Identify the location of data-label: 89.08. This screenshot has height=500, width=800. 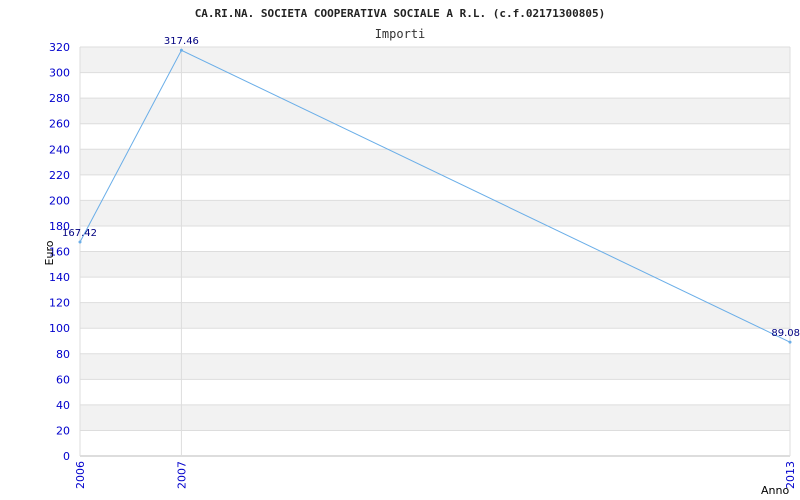
(785, 333).